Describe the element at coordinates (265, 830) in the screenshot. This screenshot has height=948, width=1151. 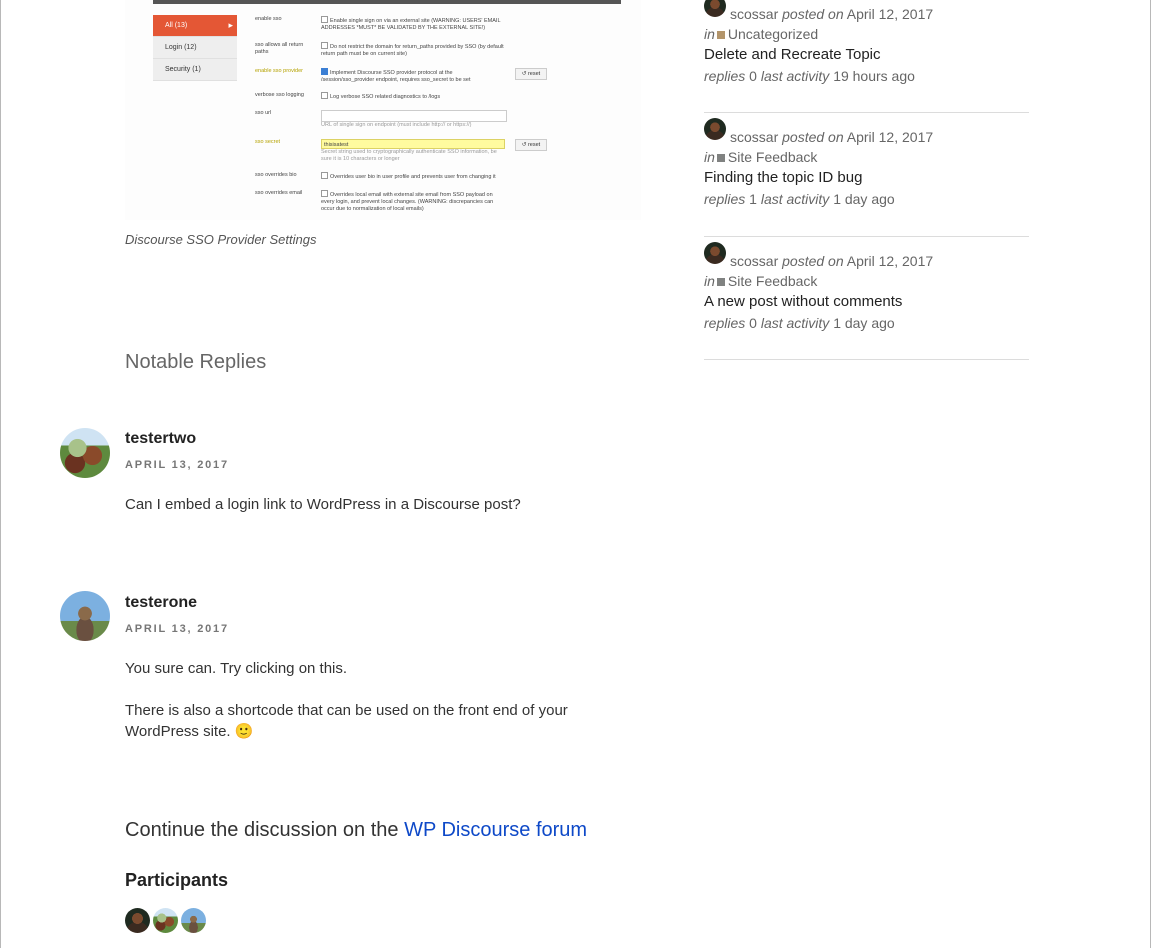
I see `continue-text: Continue the discussion on the` at that location.